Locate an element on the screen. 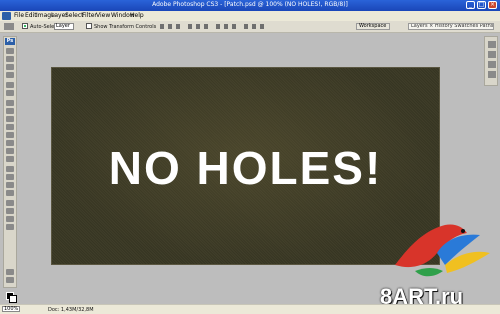  auto-select-dropdown: Layer is located at coordinates (64, 26).